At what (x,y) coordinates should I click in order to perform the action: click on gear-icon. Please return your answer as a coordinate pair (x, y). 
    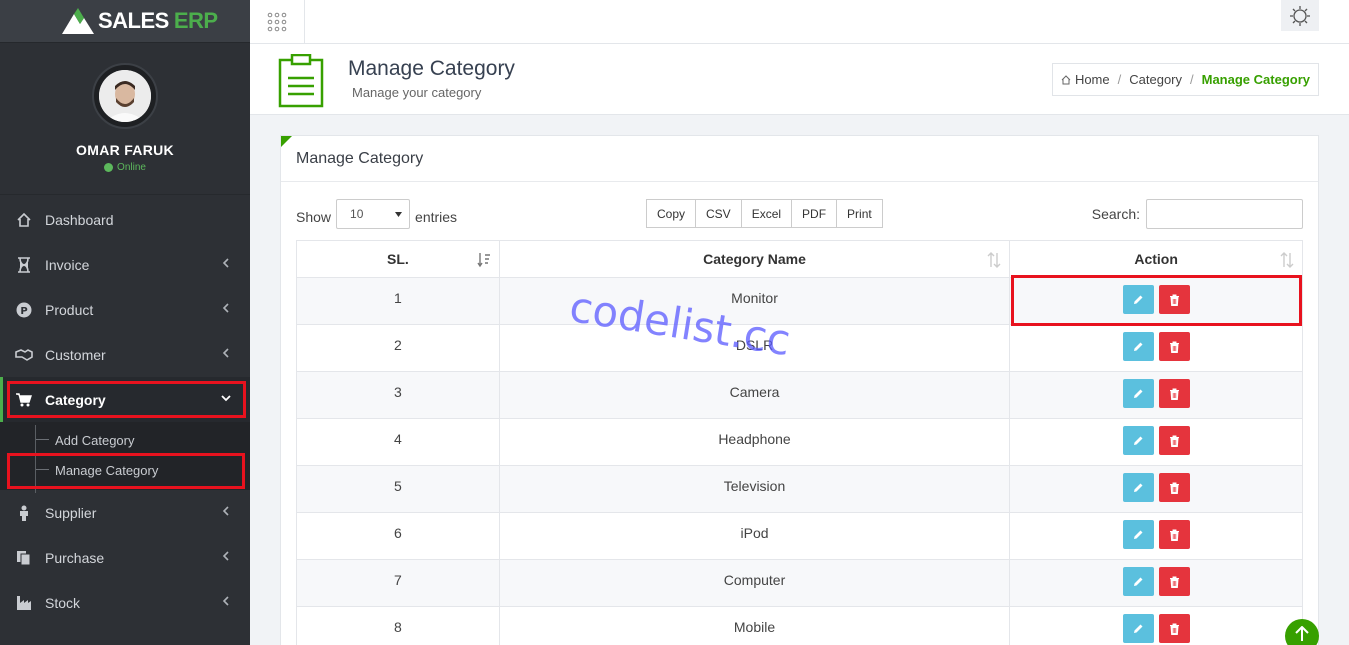
    Looking at the image, I should click on (1300, 15).